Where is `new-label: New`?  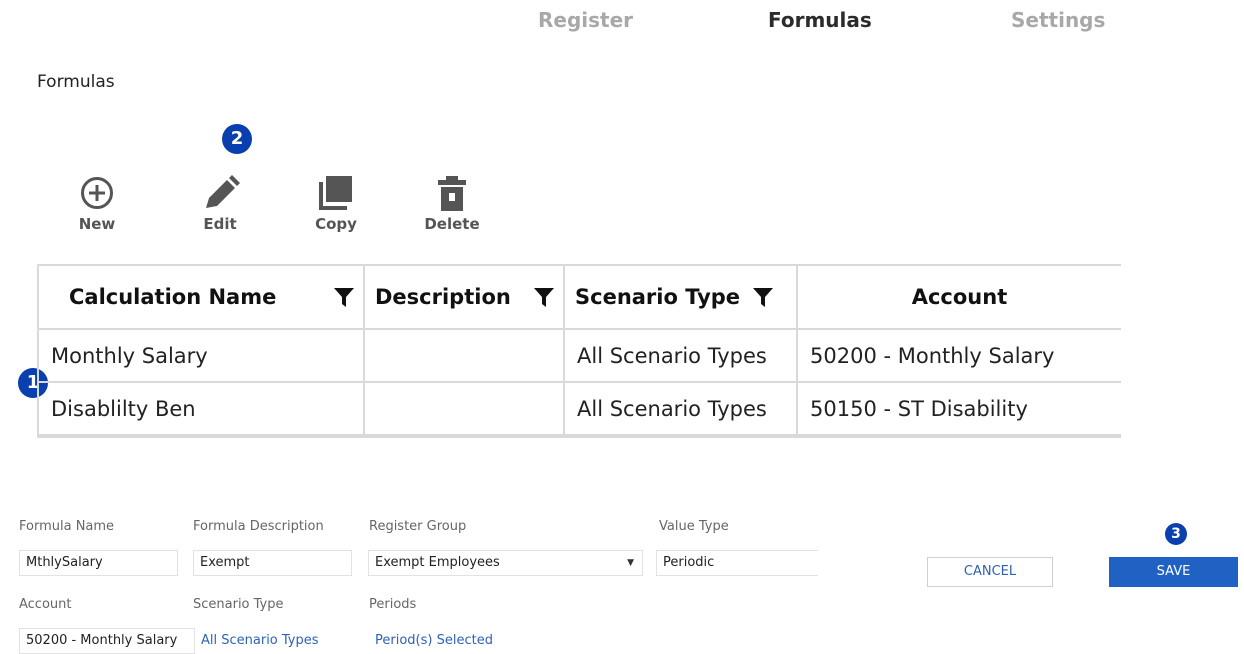 new-label: New is located at coordinates (97, 224).